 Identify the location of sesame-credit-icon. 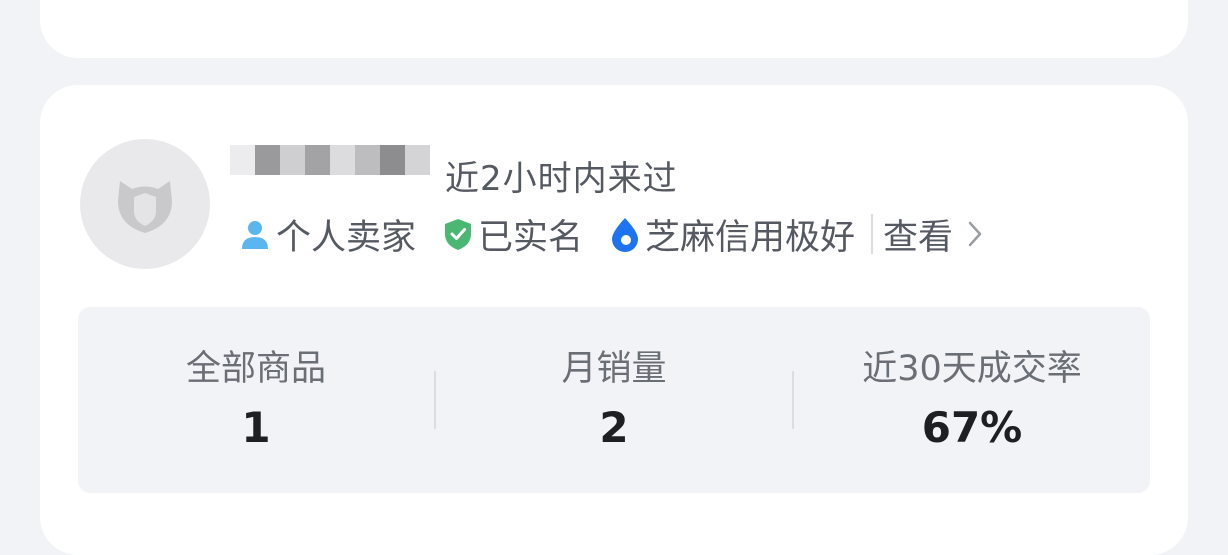
(625, 235).